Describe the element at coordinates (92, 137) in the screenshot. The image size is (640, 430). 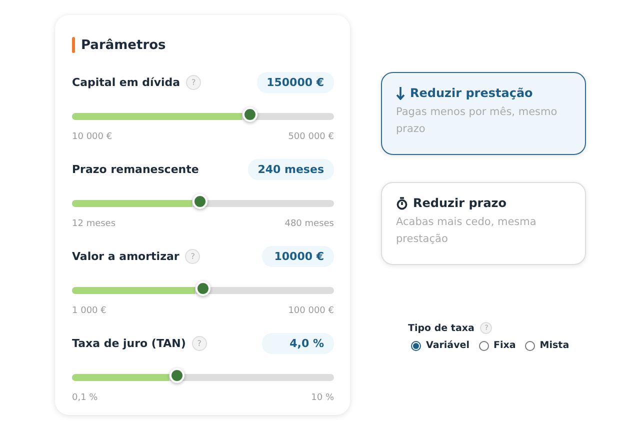
I see `min-label: 10 000 €` at that location.